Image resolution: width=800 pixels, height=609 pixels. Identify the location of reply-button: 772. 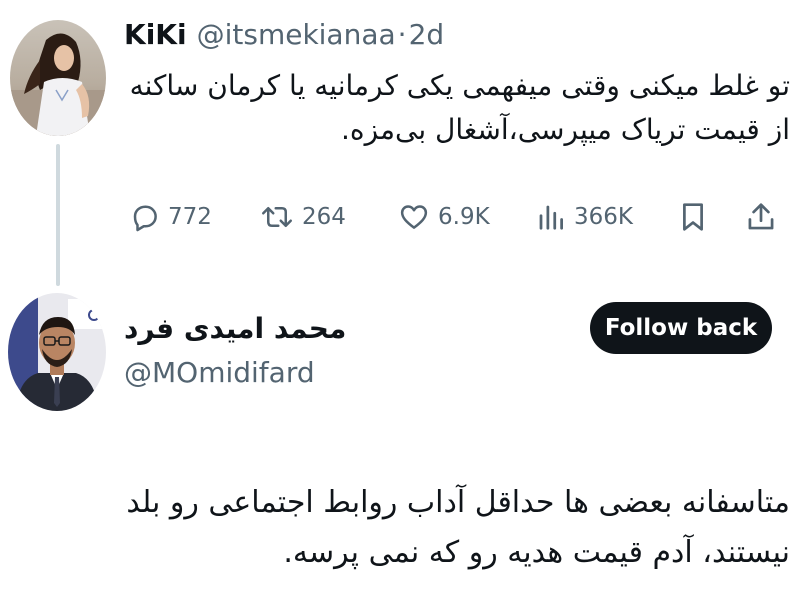
(171, 217).